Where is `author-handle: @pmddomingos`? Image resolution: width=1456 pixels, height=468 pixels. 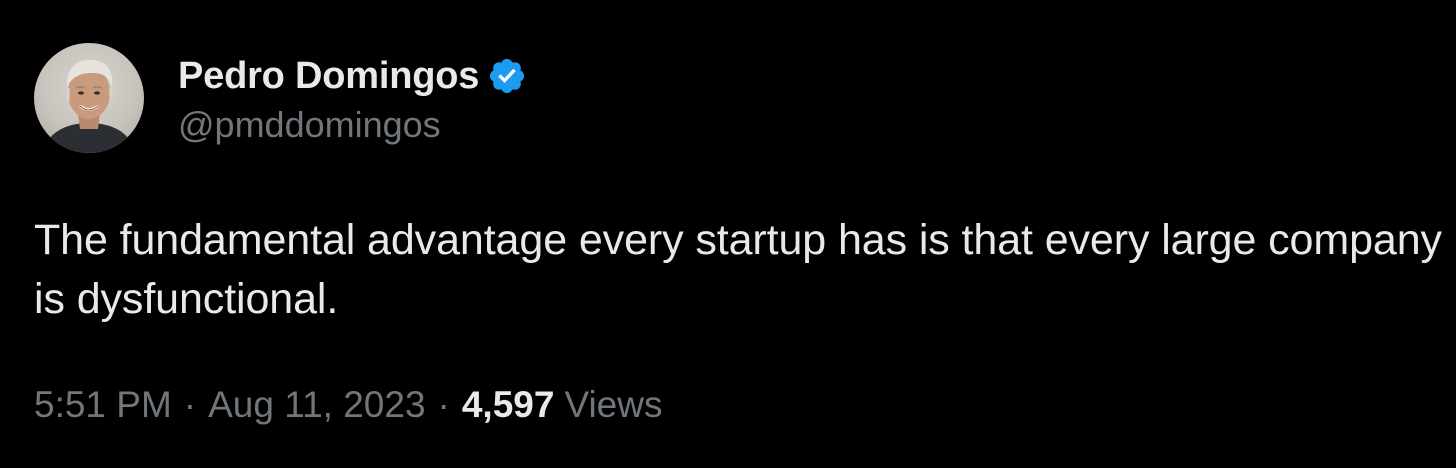
author-handle: @pmddomingos is located at coordinates (352, 125).